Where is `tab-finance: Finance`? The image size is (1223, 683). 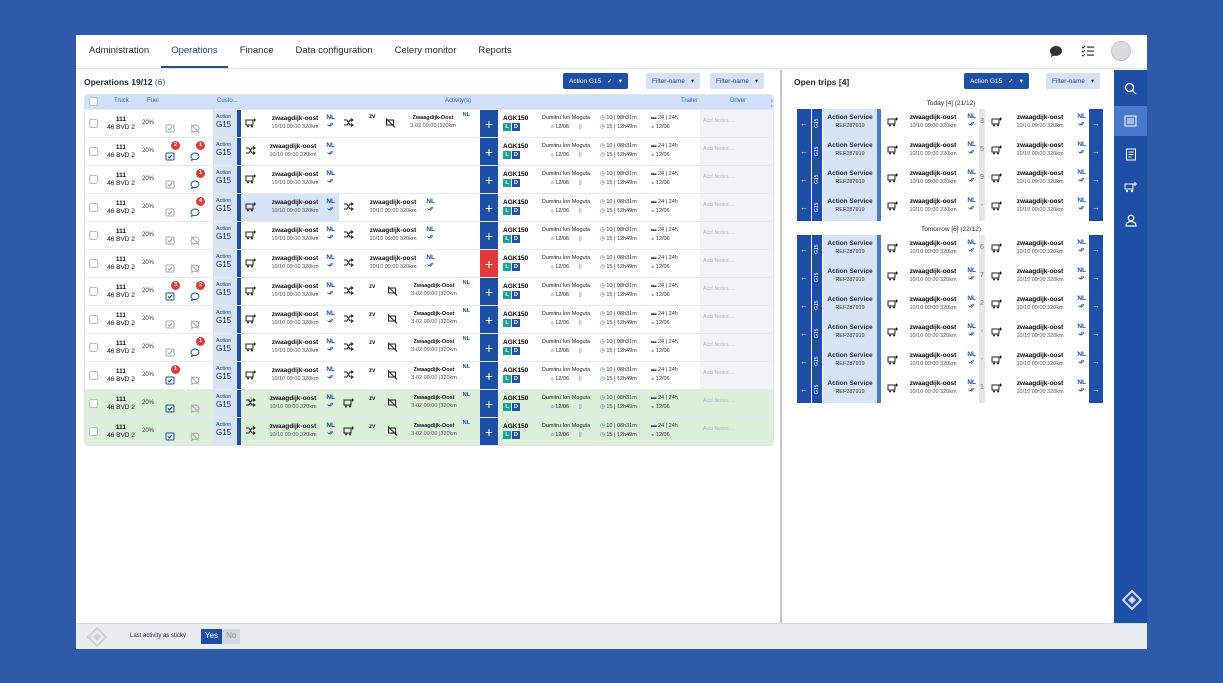
tab-finance: Finance is located at coordinates (257, 56).